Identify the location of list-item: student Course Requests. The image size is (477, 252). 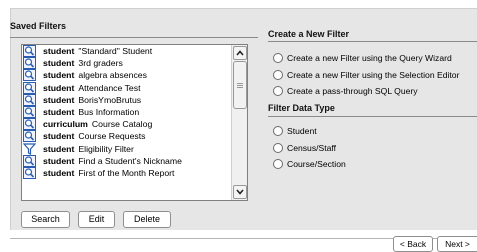
(127, 136).